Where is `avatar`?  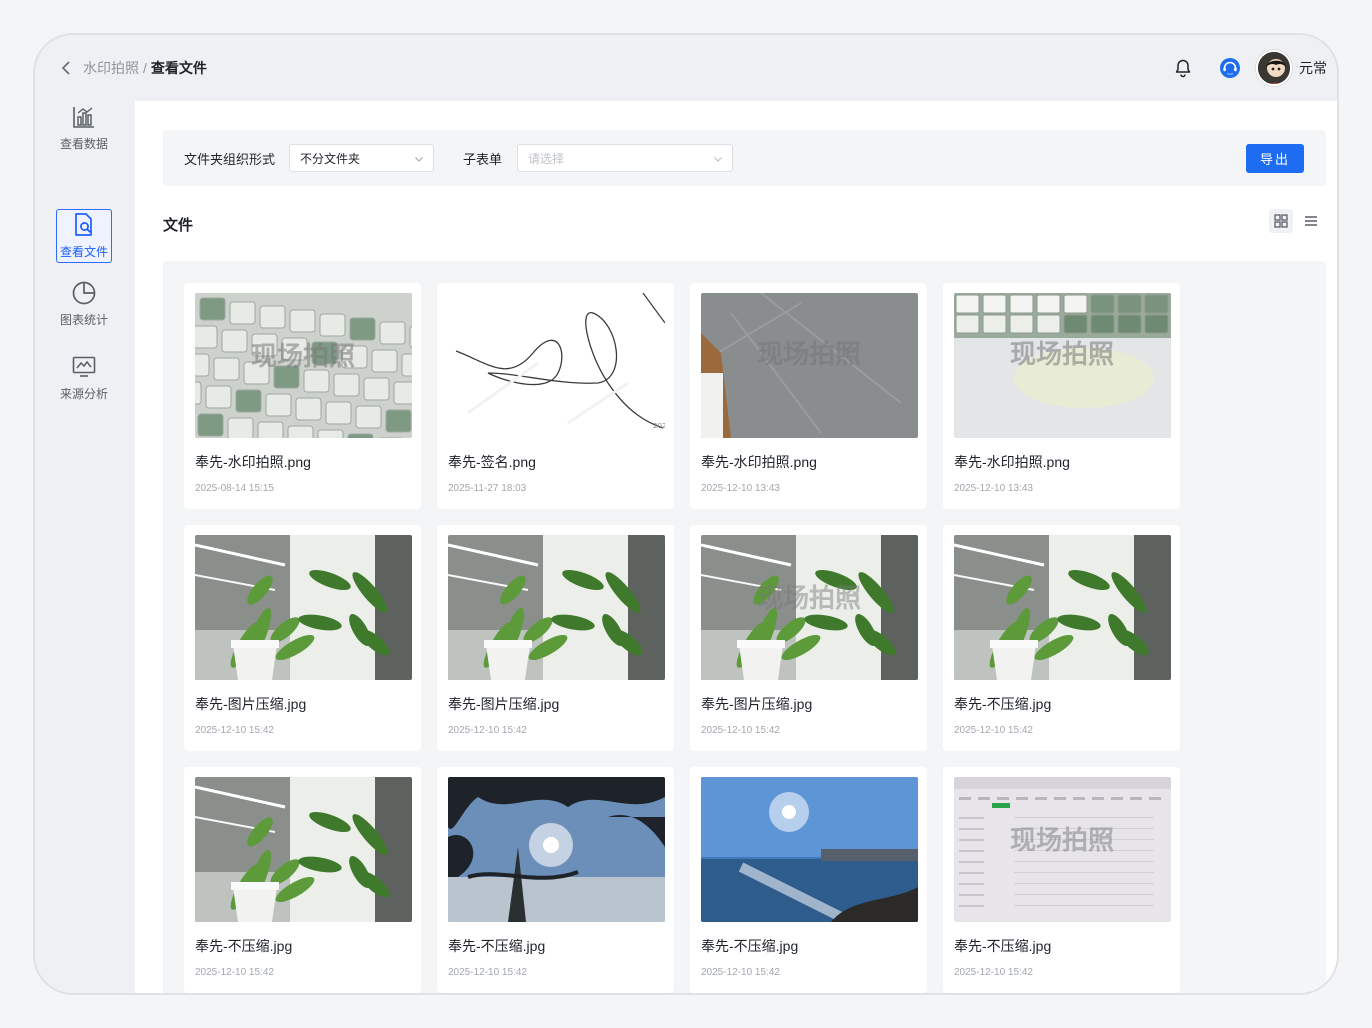
avatar is located at coordinates (1274, 68).